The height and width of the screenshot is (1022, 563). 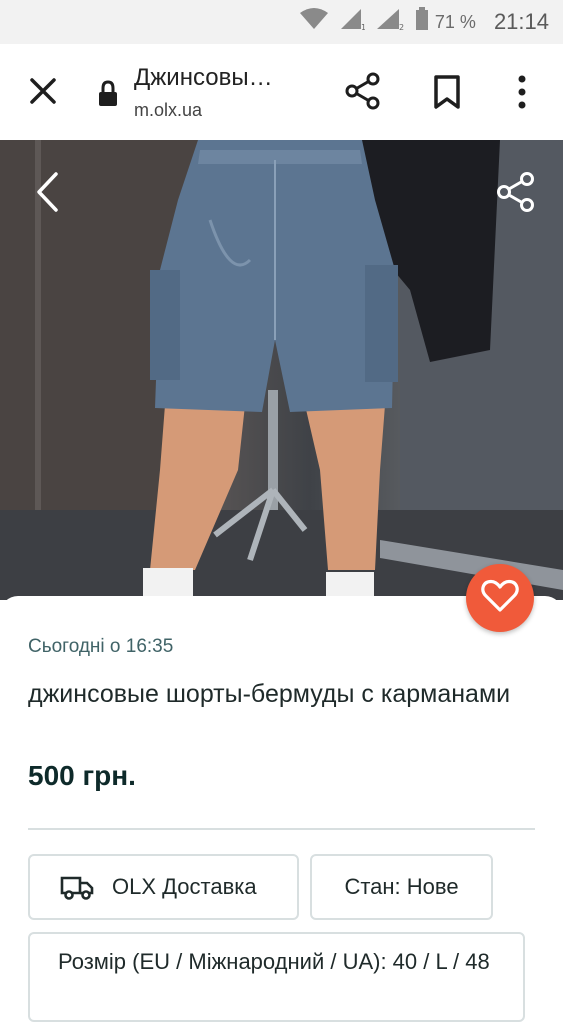 I want to click on favorite-button, so click(x=500, y=598).